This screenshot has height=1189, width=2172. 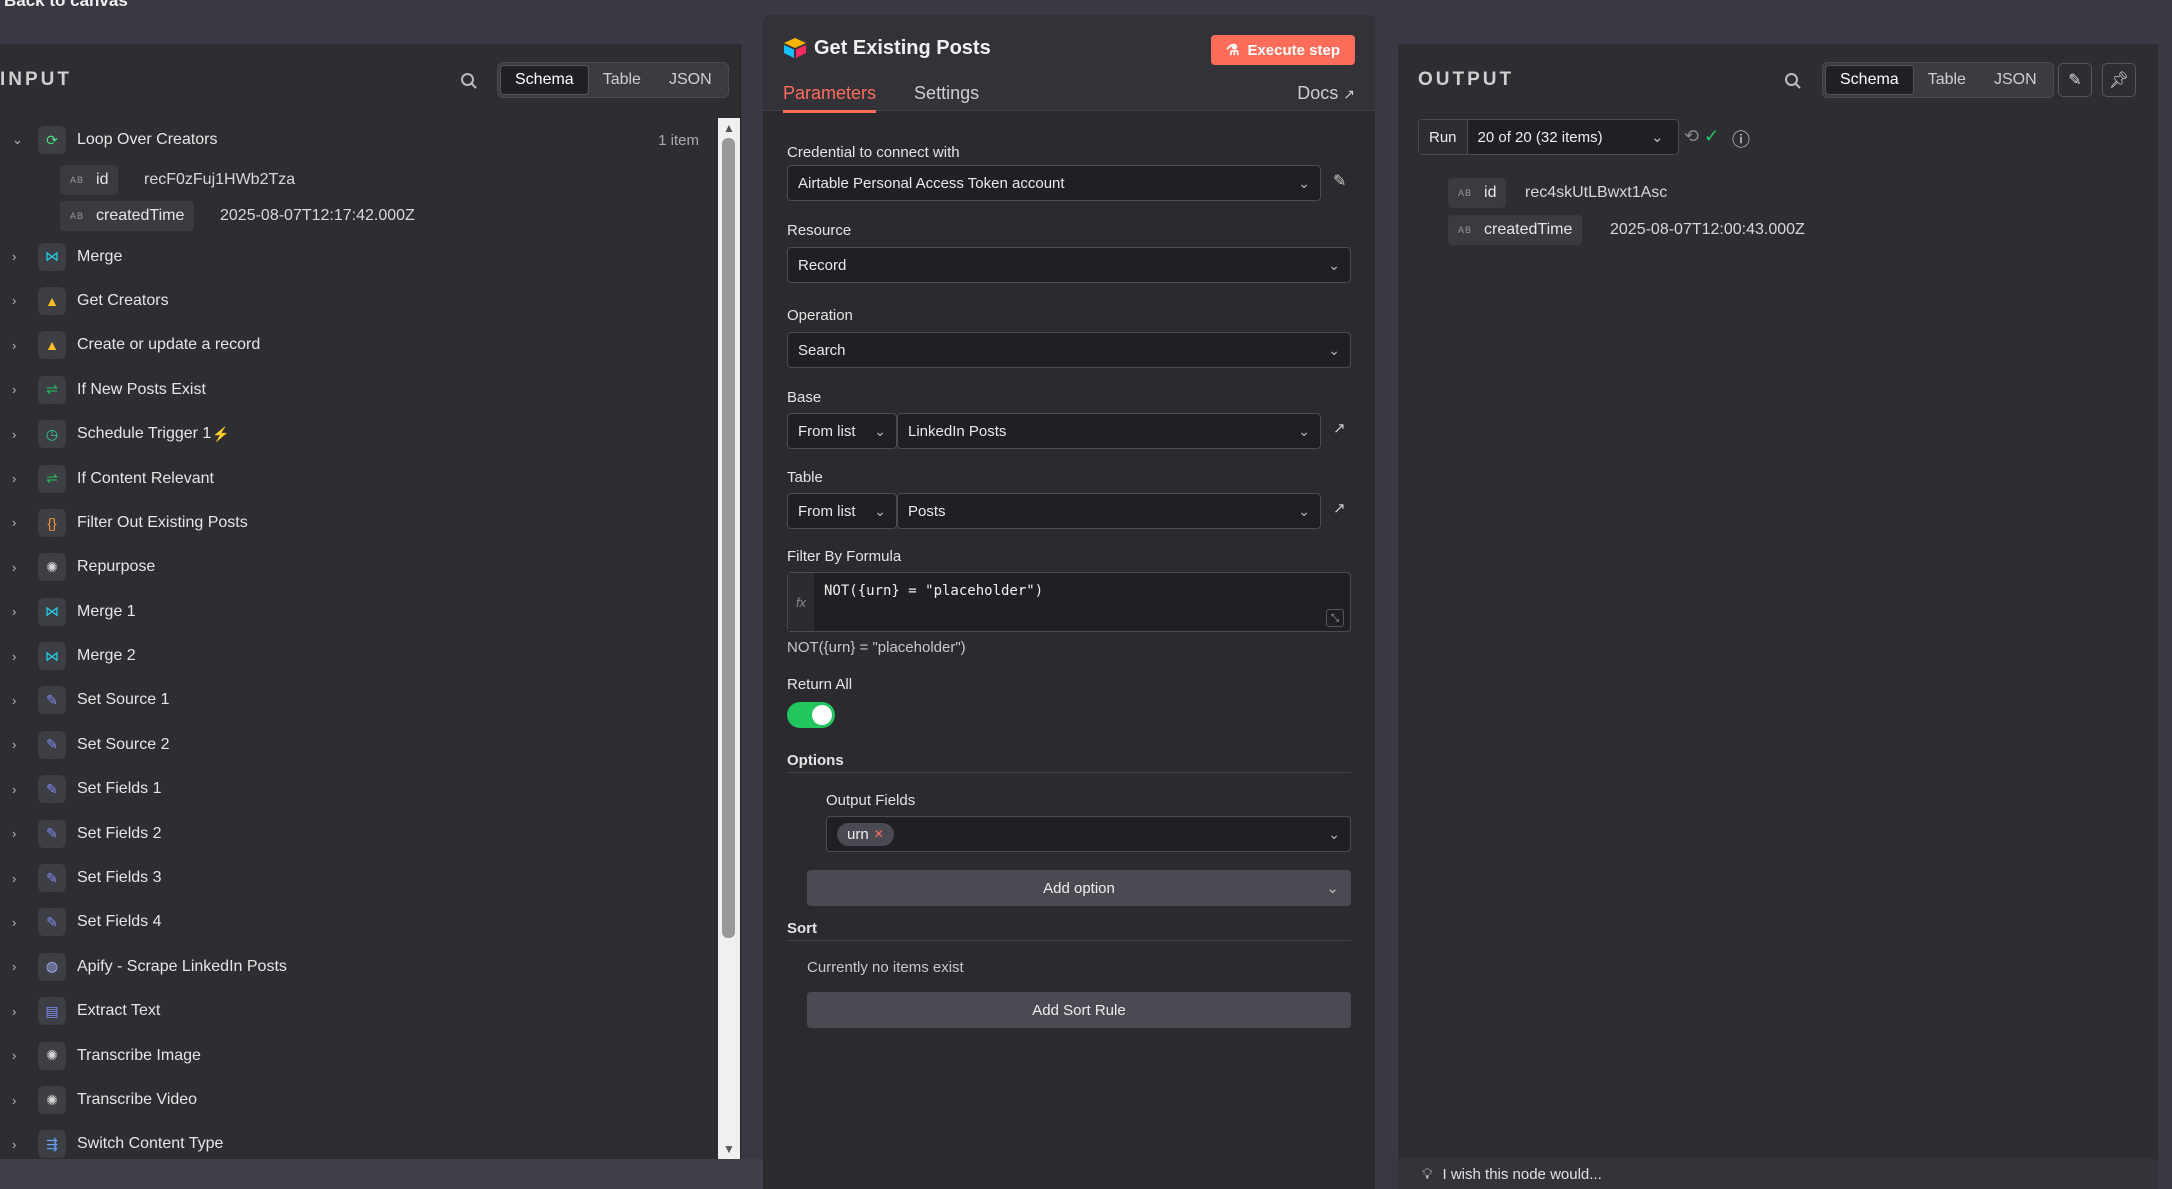 I want to click on edit-output-button: ✎, so click(x=2075, y=80).